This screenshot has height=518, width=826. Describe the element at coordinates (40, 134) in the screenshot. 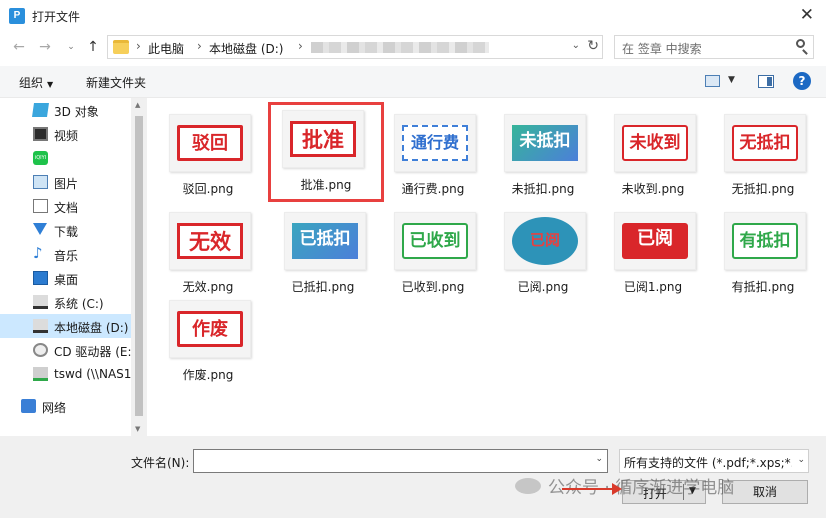

I see `video-icon` at that location.